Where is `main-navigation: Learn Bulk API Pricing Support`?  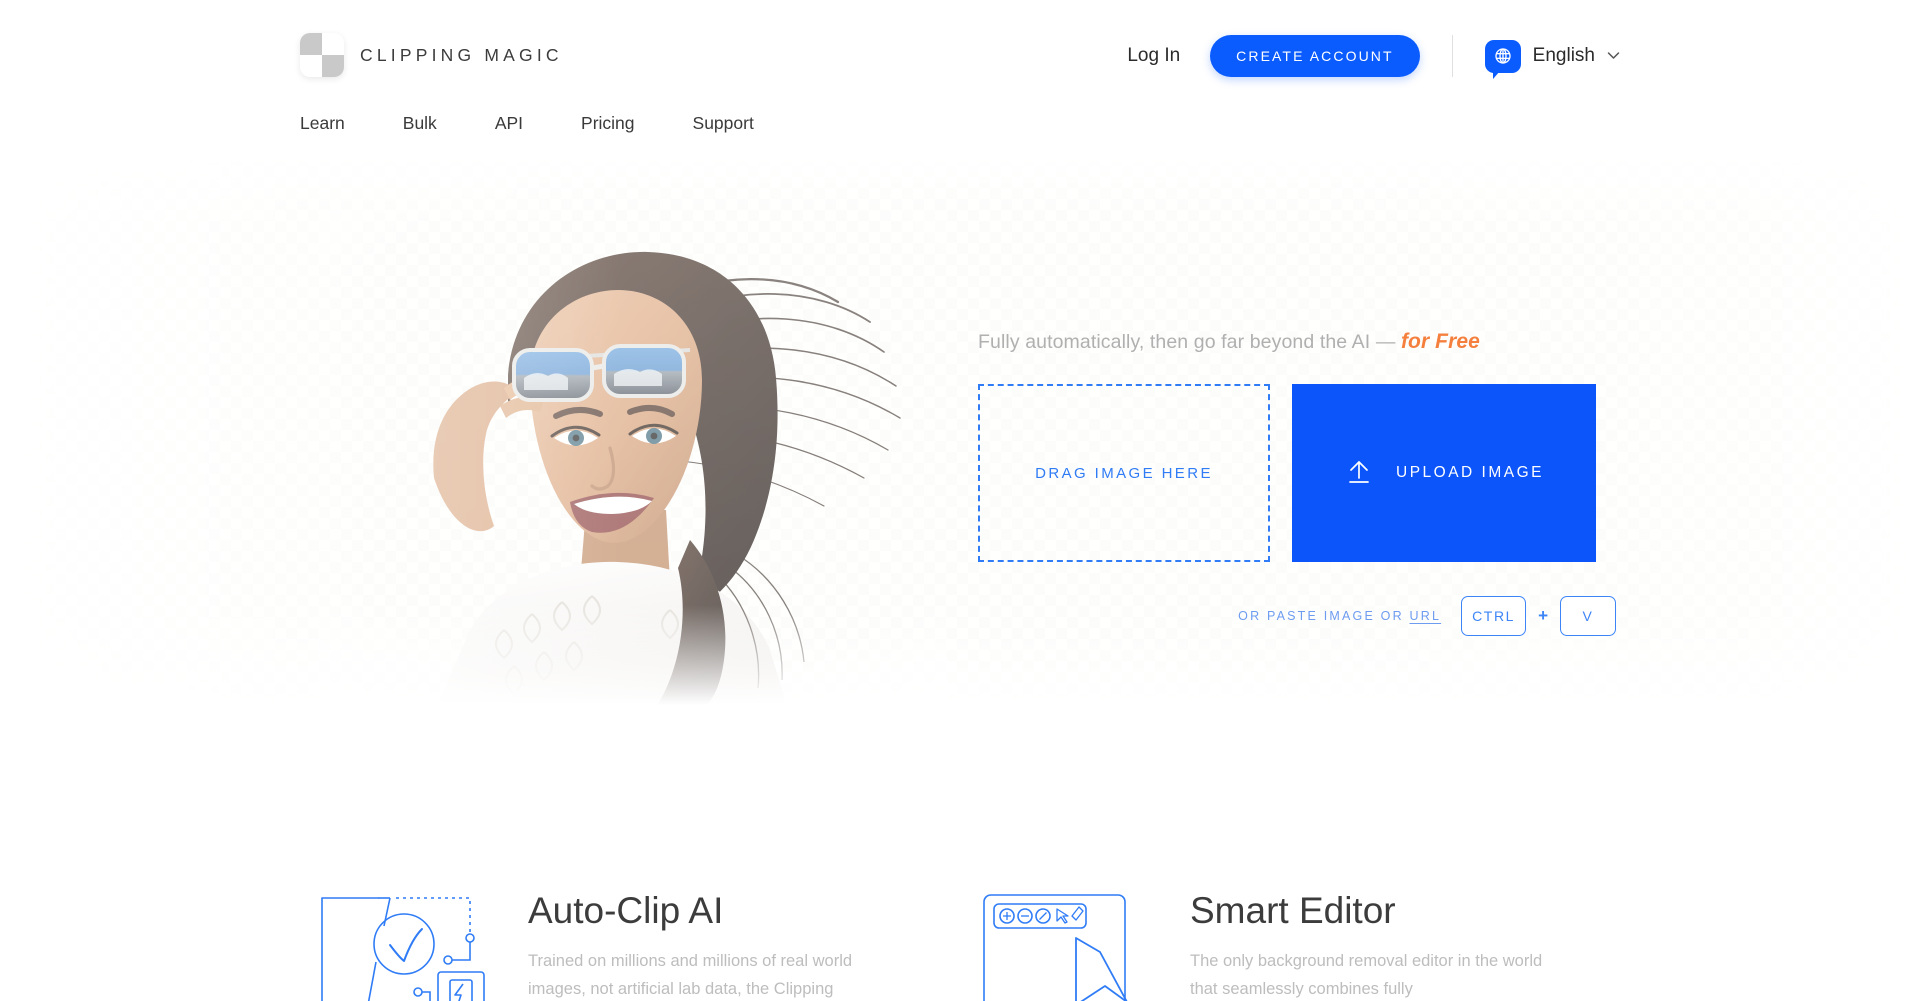 main-navigation: Learn Bulk API Pricing Support is located at coordinates (527, 123).